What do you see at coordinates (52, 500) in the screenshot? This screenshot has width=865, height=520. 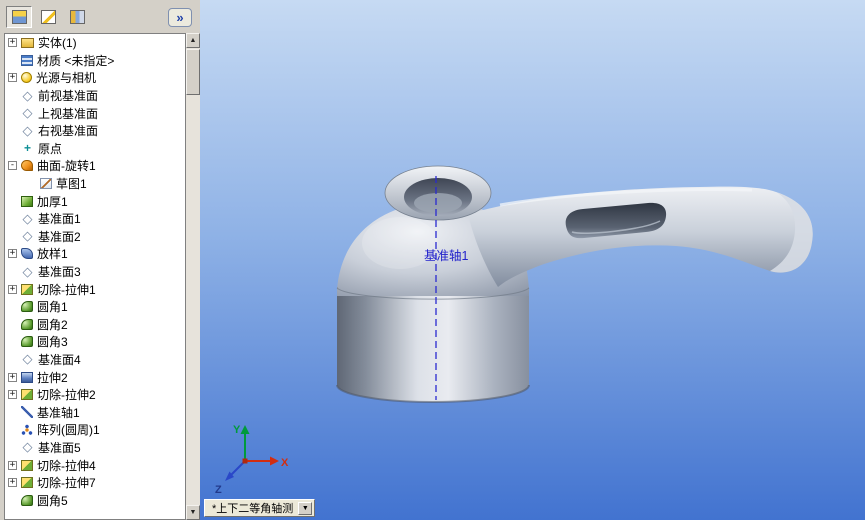 I see `tree-item-label: 圆角5` at bounding box center [52, 500].